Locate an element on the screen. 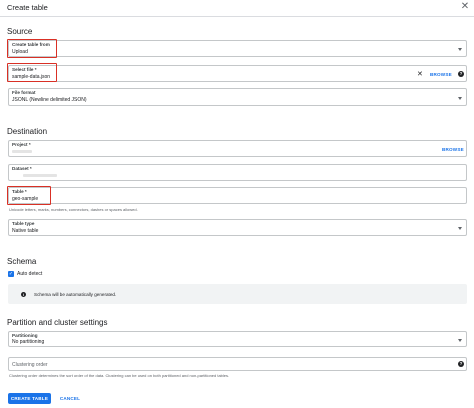 The image size is (474, 408). partitioning-value: No partitioning is located at coordinates (28, 342).